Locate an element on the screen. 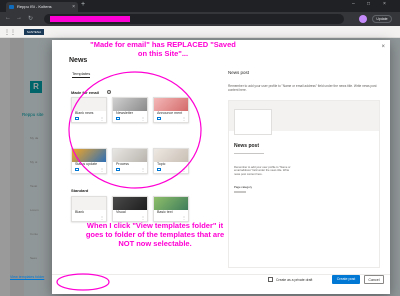  made-for-email-circle is located at coordinates (135, 130).